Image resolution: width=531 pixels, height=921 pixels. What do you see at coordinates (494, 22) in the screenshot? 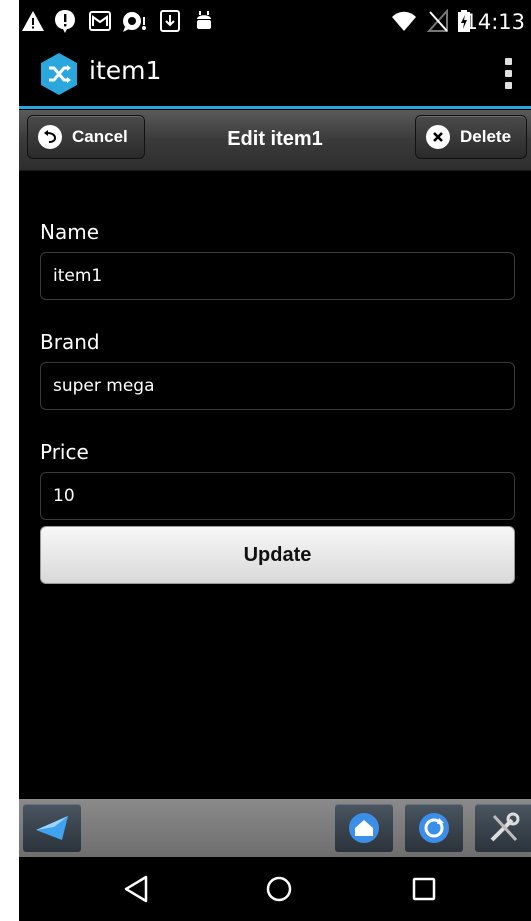
I see `clock: 14:13` at bounding box center [494, 22].